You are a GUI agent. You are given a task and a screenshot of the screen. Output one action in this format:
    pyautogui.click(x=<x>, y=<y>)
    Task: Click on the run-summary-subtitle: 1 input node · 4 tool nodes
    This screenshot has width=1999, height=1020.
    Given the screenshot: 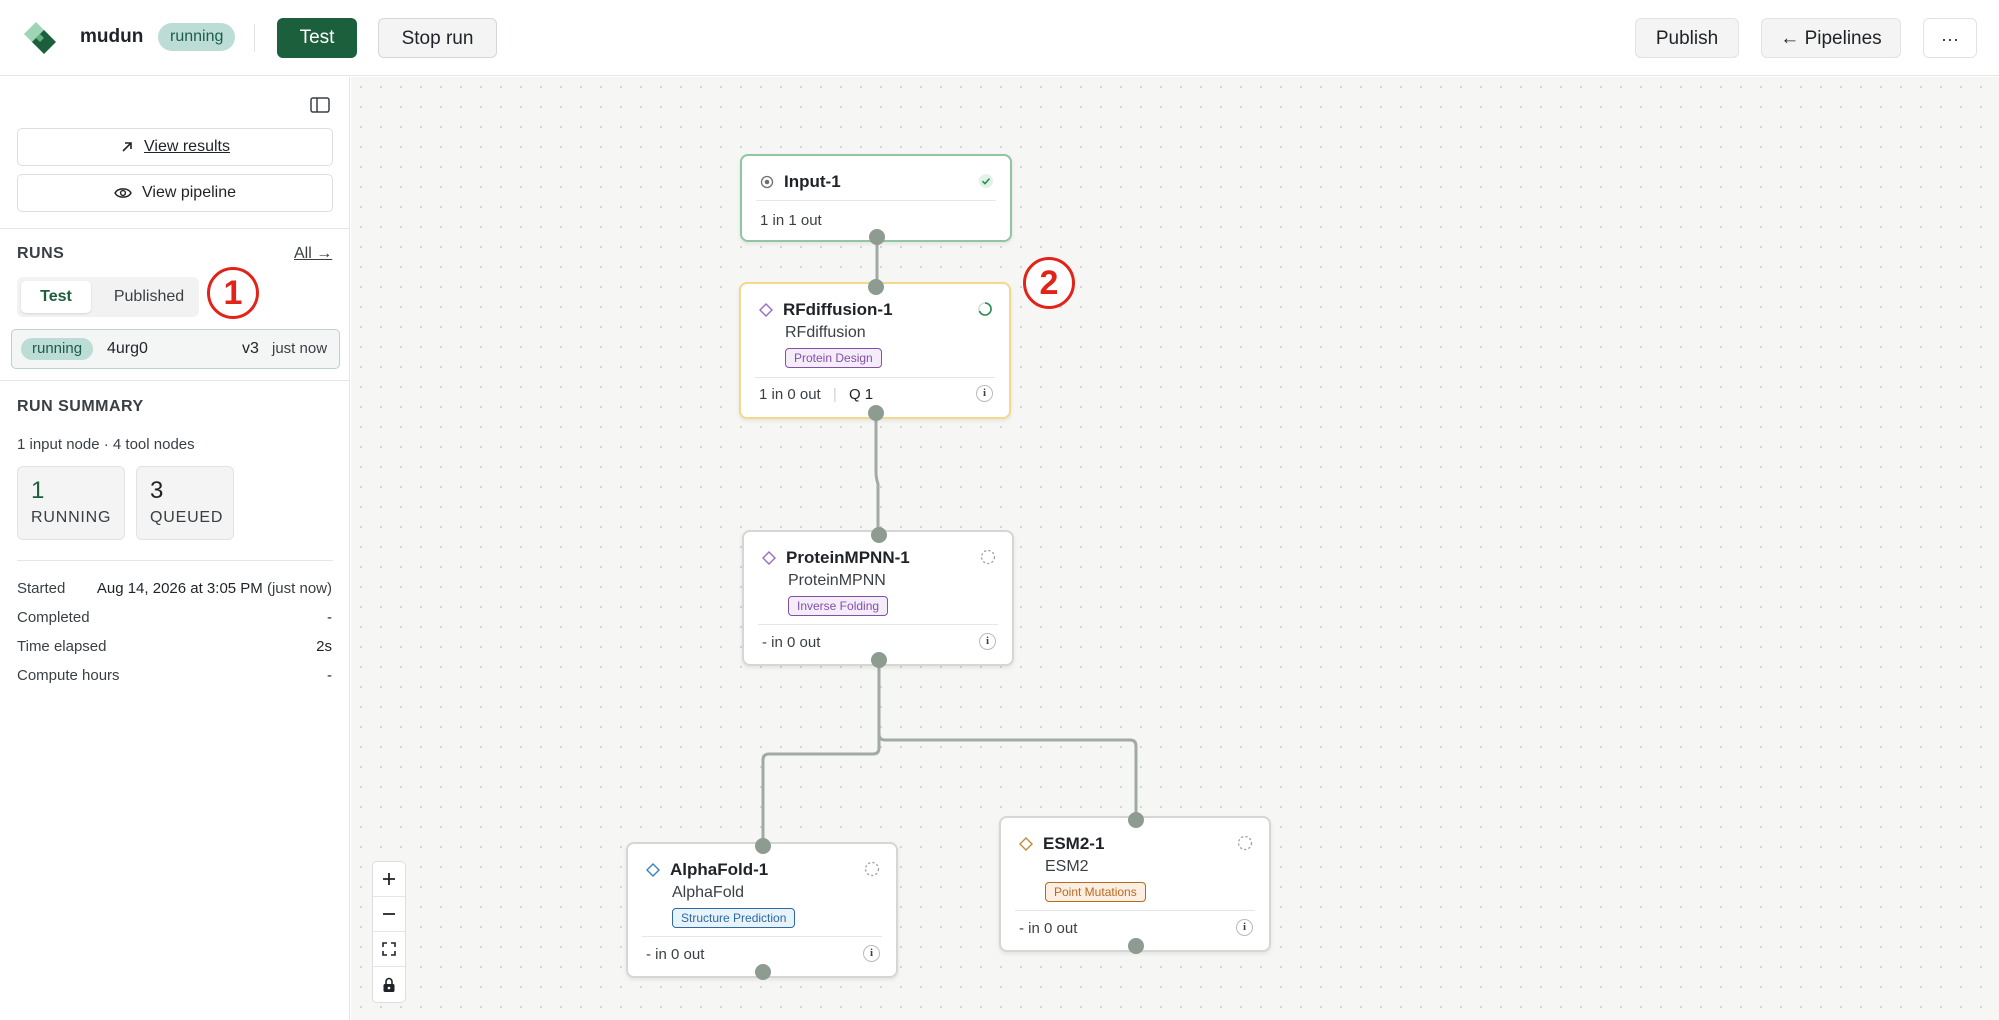 What is the action you would take?
    pyautogui.click(x=106, y=444)
    